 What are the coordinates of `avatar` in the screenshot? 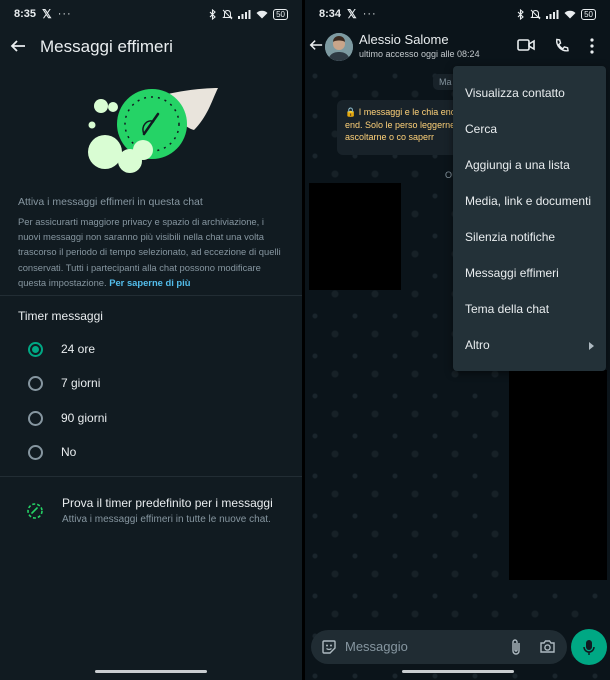 It's located at (339, 47).